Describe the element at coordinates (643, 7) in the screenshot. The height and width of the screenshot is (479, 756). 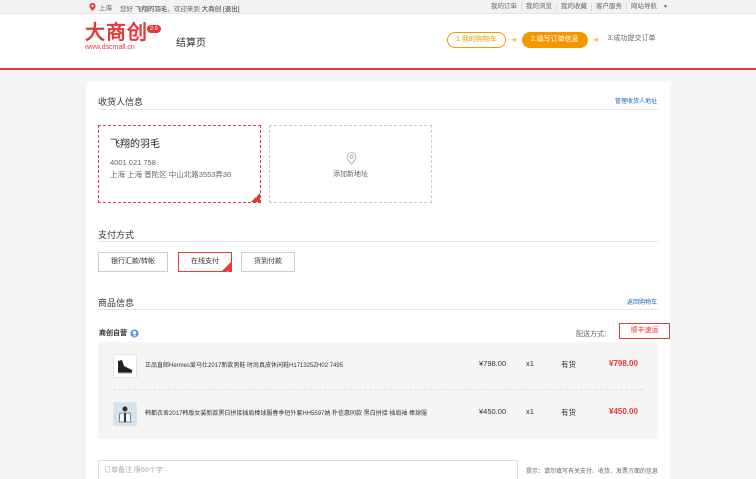
I see `site-nav-link: 网站导航` at that location.